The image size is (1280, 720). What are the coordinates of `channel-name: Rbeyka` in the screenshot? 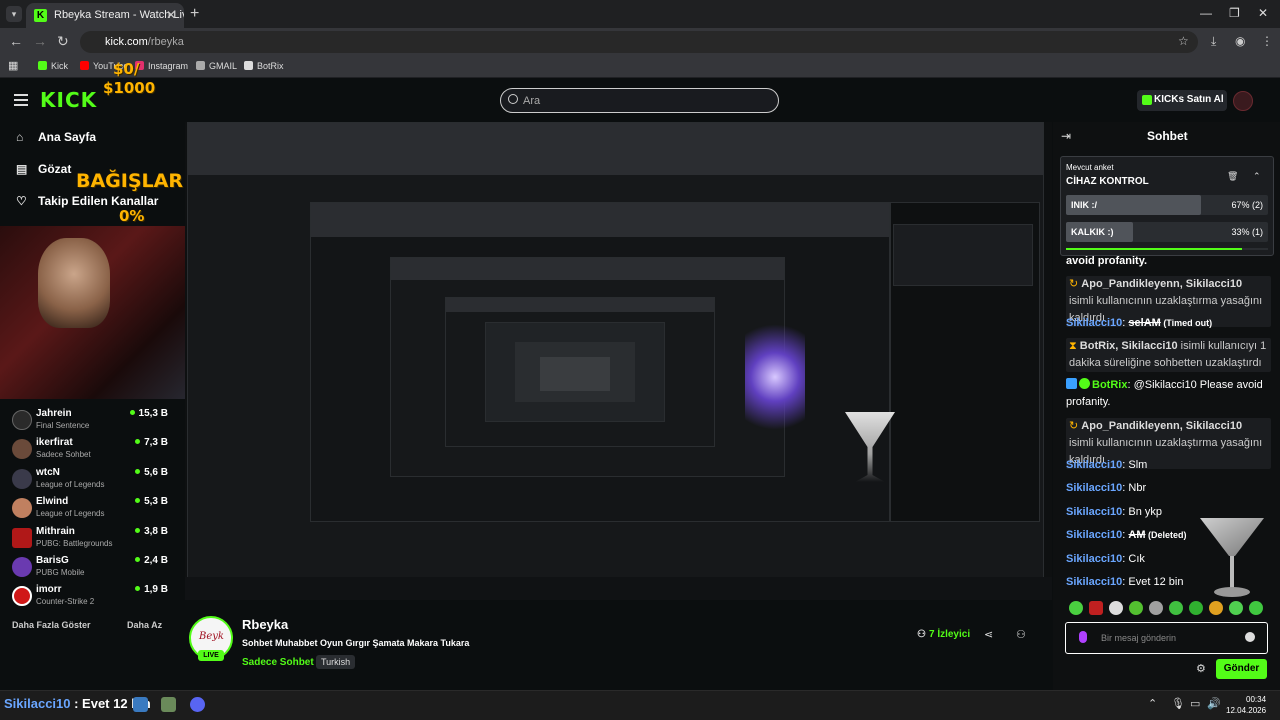 It's located at (265, 624).